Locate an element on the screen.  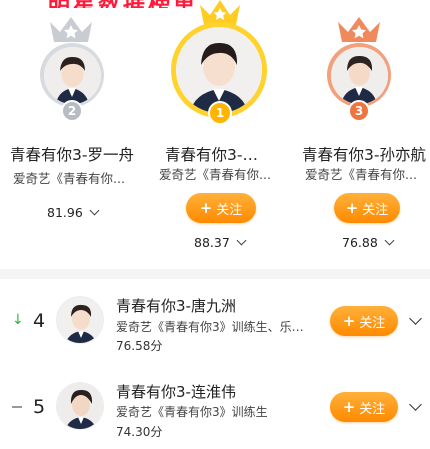
list-rank: 5 is located at coordinates (39, 407).